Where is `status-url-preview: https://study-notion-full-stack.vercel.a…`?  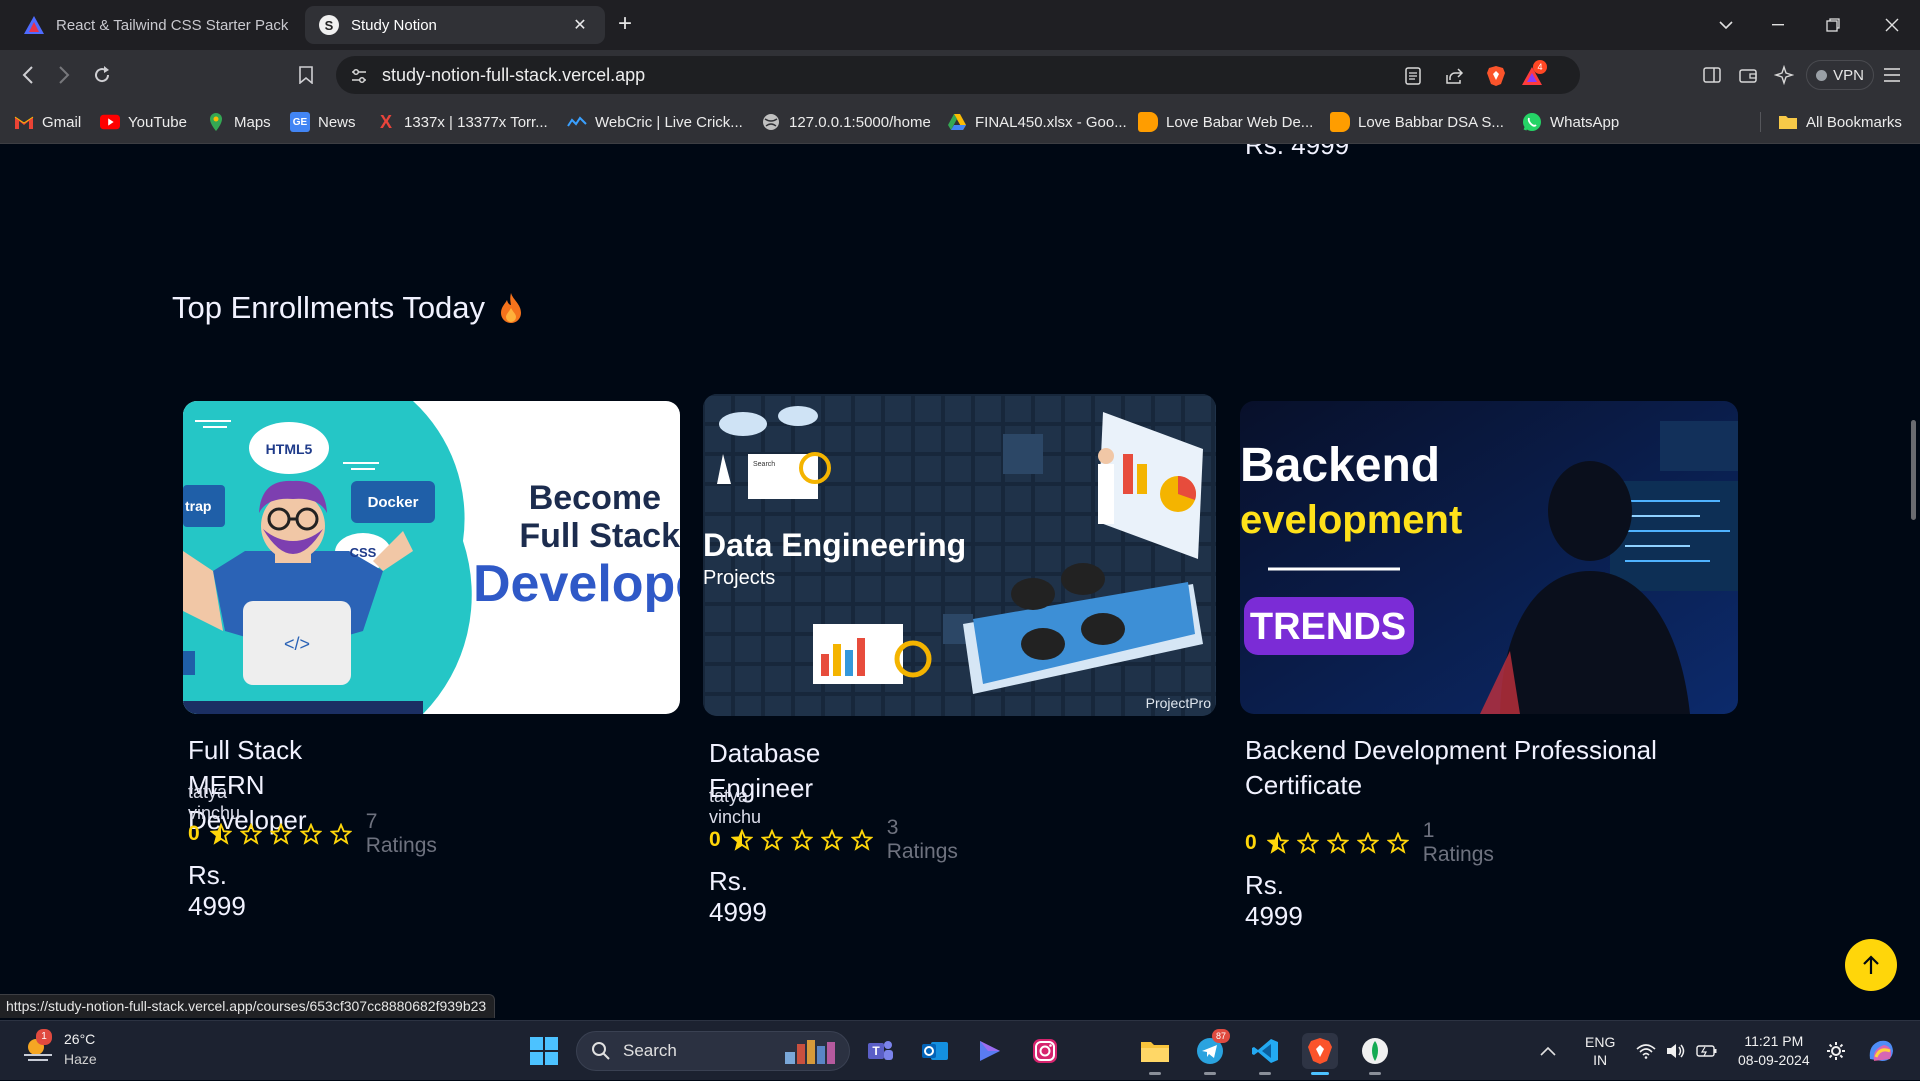 status-url-preview: https://study-notion-full-stack.vercel.a… is located at coordinates (248, 1006).